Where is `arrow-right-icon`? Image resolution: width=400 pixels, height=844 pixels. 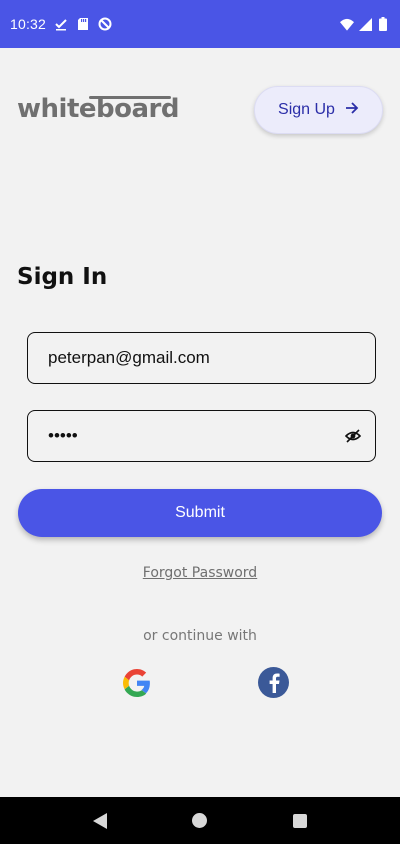 arrow-right-icon is located at coordinates (352, 110).